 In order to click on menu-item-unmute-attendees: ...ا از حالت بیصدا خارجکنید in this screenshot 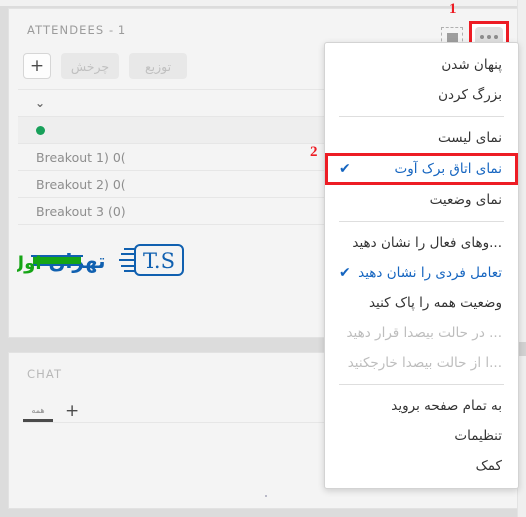, I will do `click(421, 363)`.